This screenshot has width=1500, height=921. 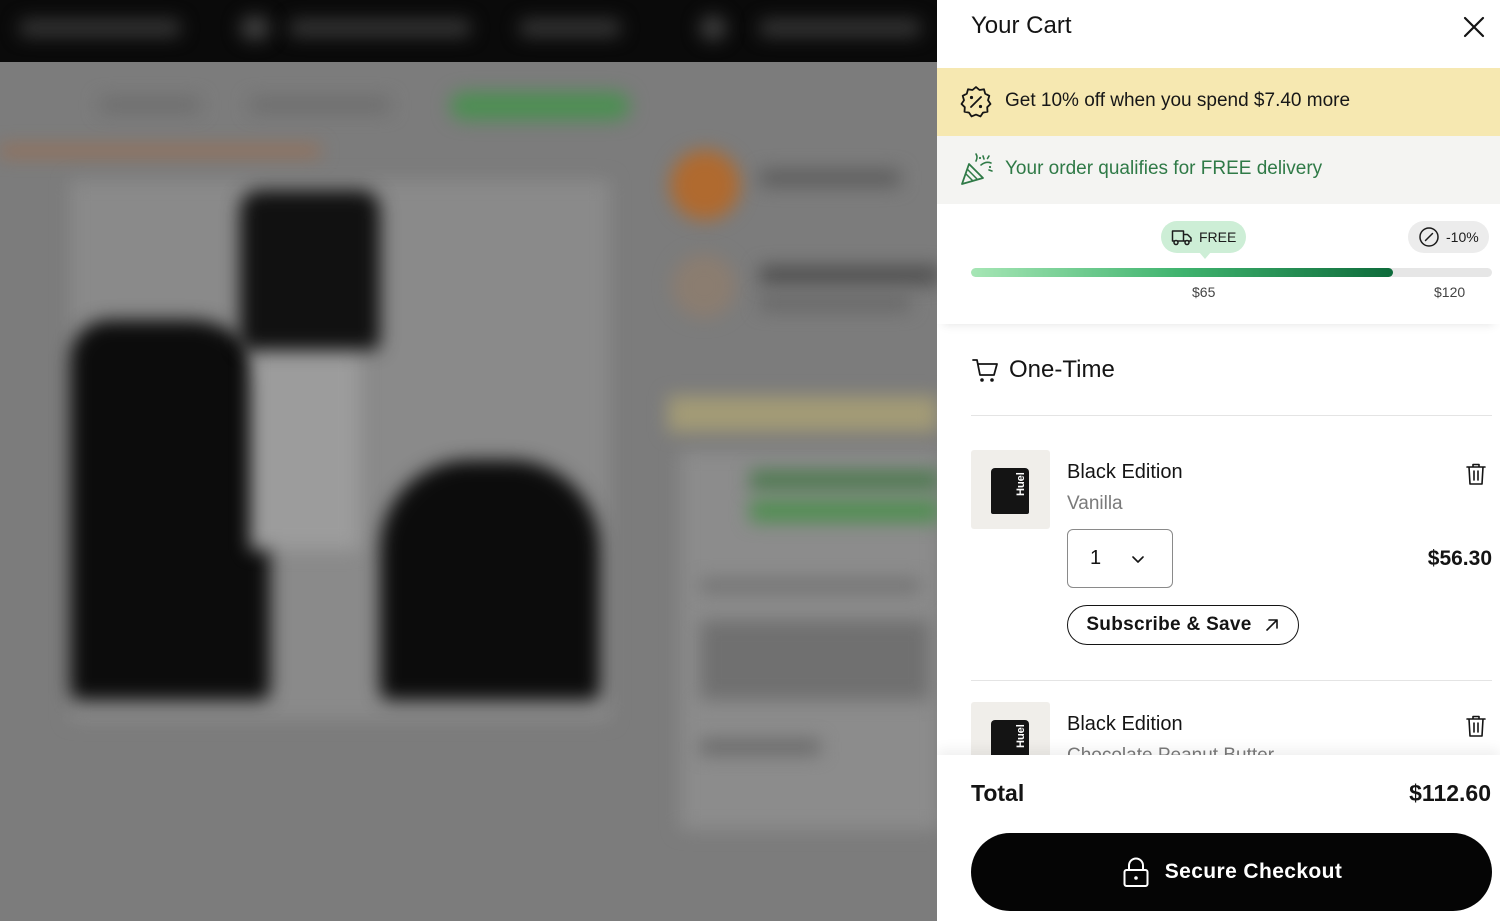 I want to click on chevron-down-icon, so click(x=1138, y=559).